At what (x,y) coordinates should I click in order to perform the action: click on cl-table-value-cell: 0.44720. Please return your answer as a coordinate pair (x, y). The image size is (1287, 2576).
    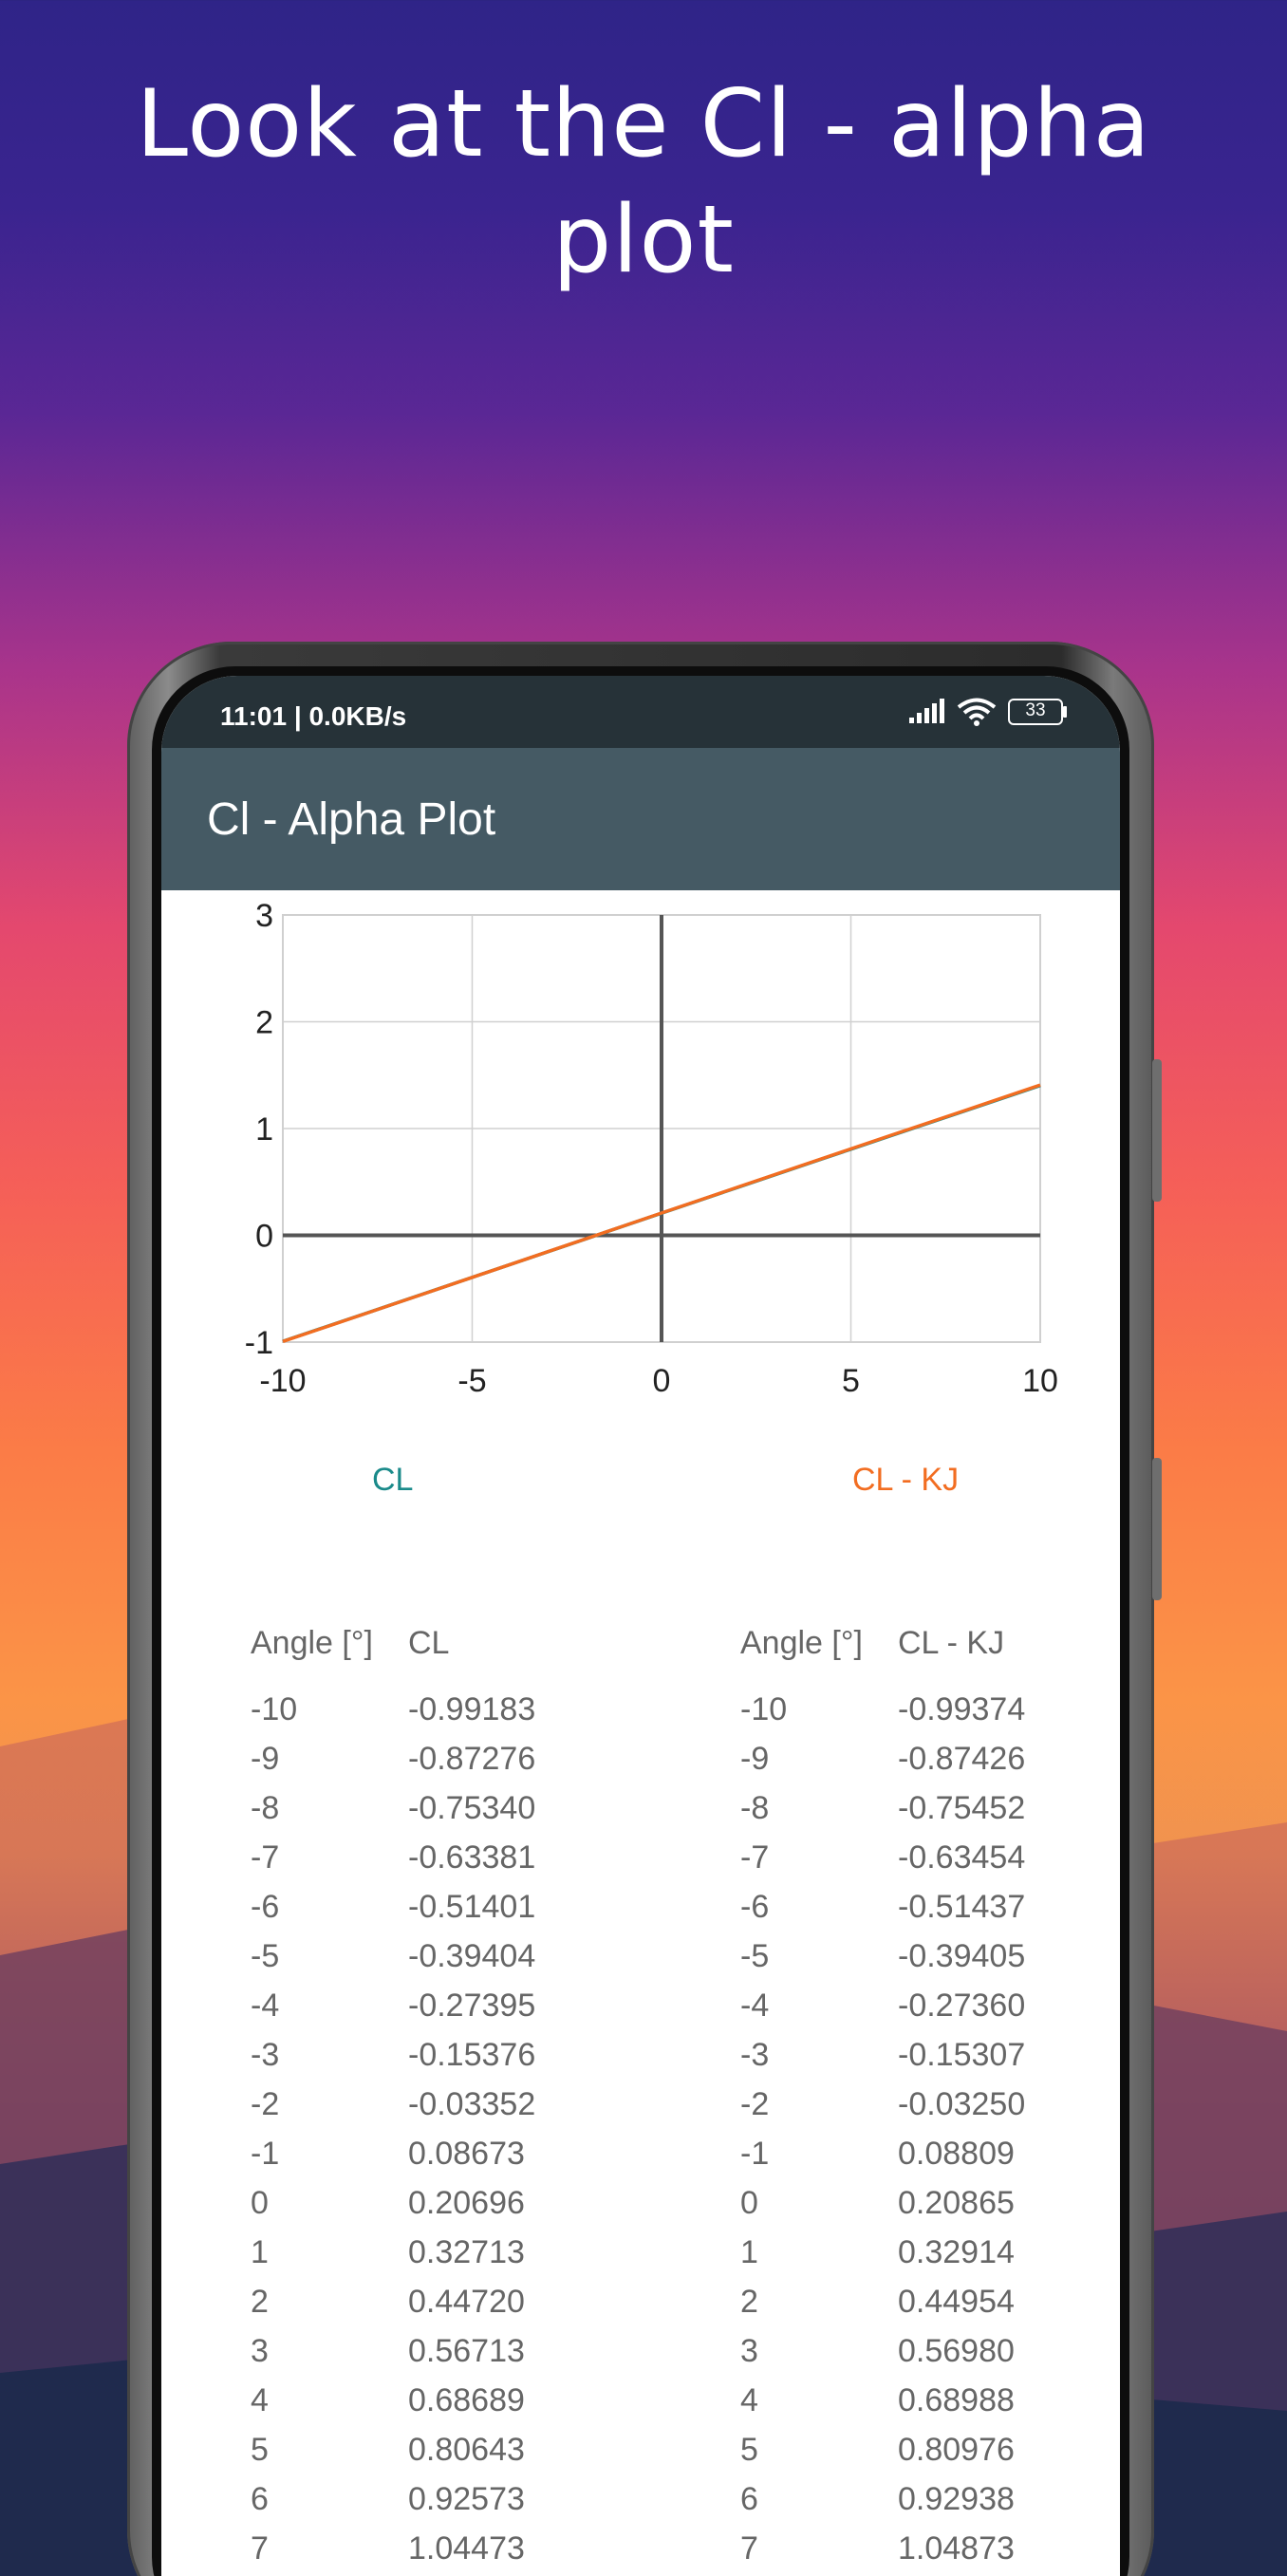
    Looking at the image, I should click on (466, 2302).